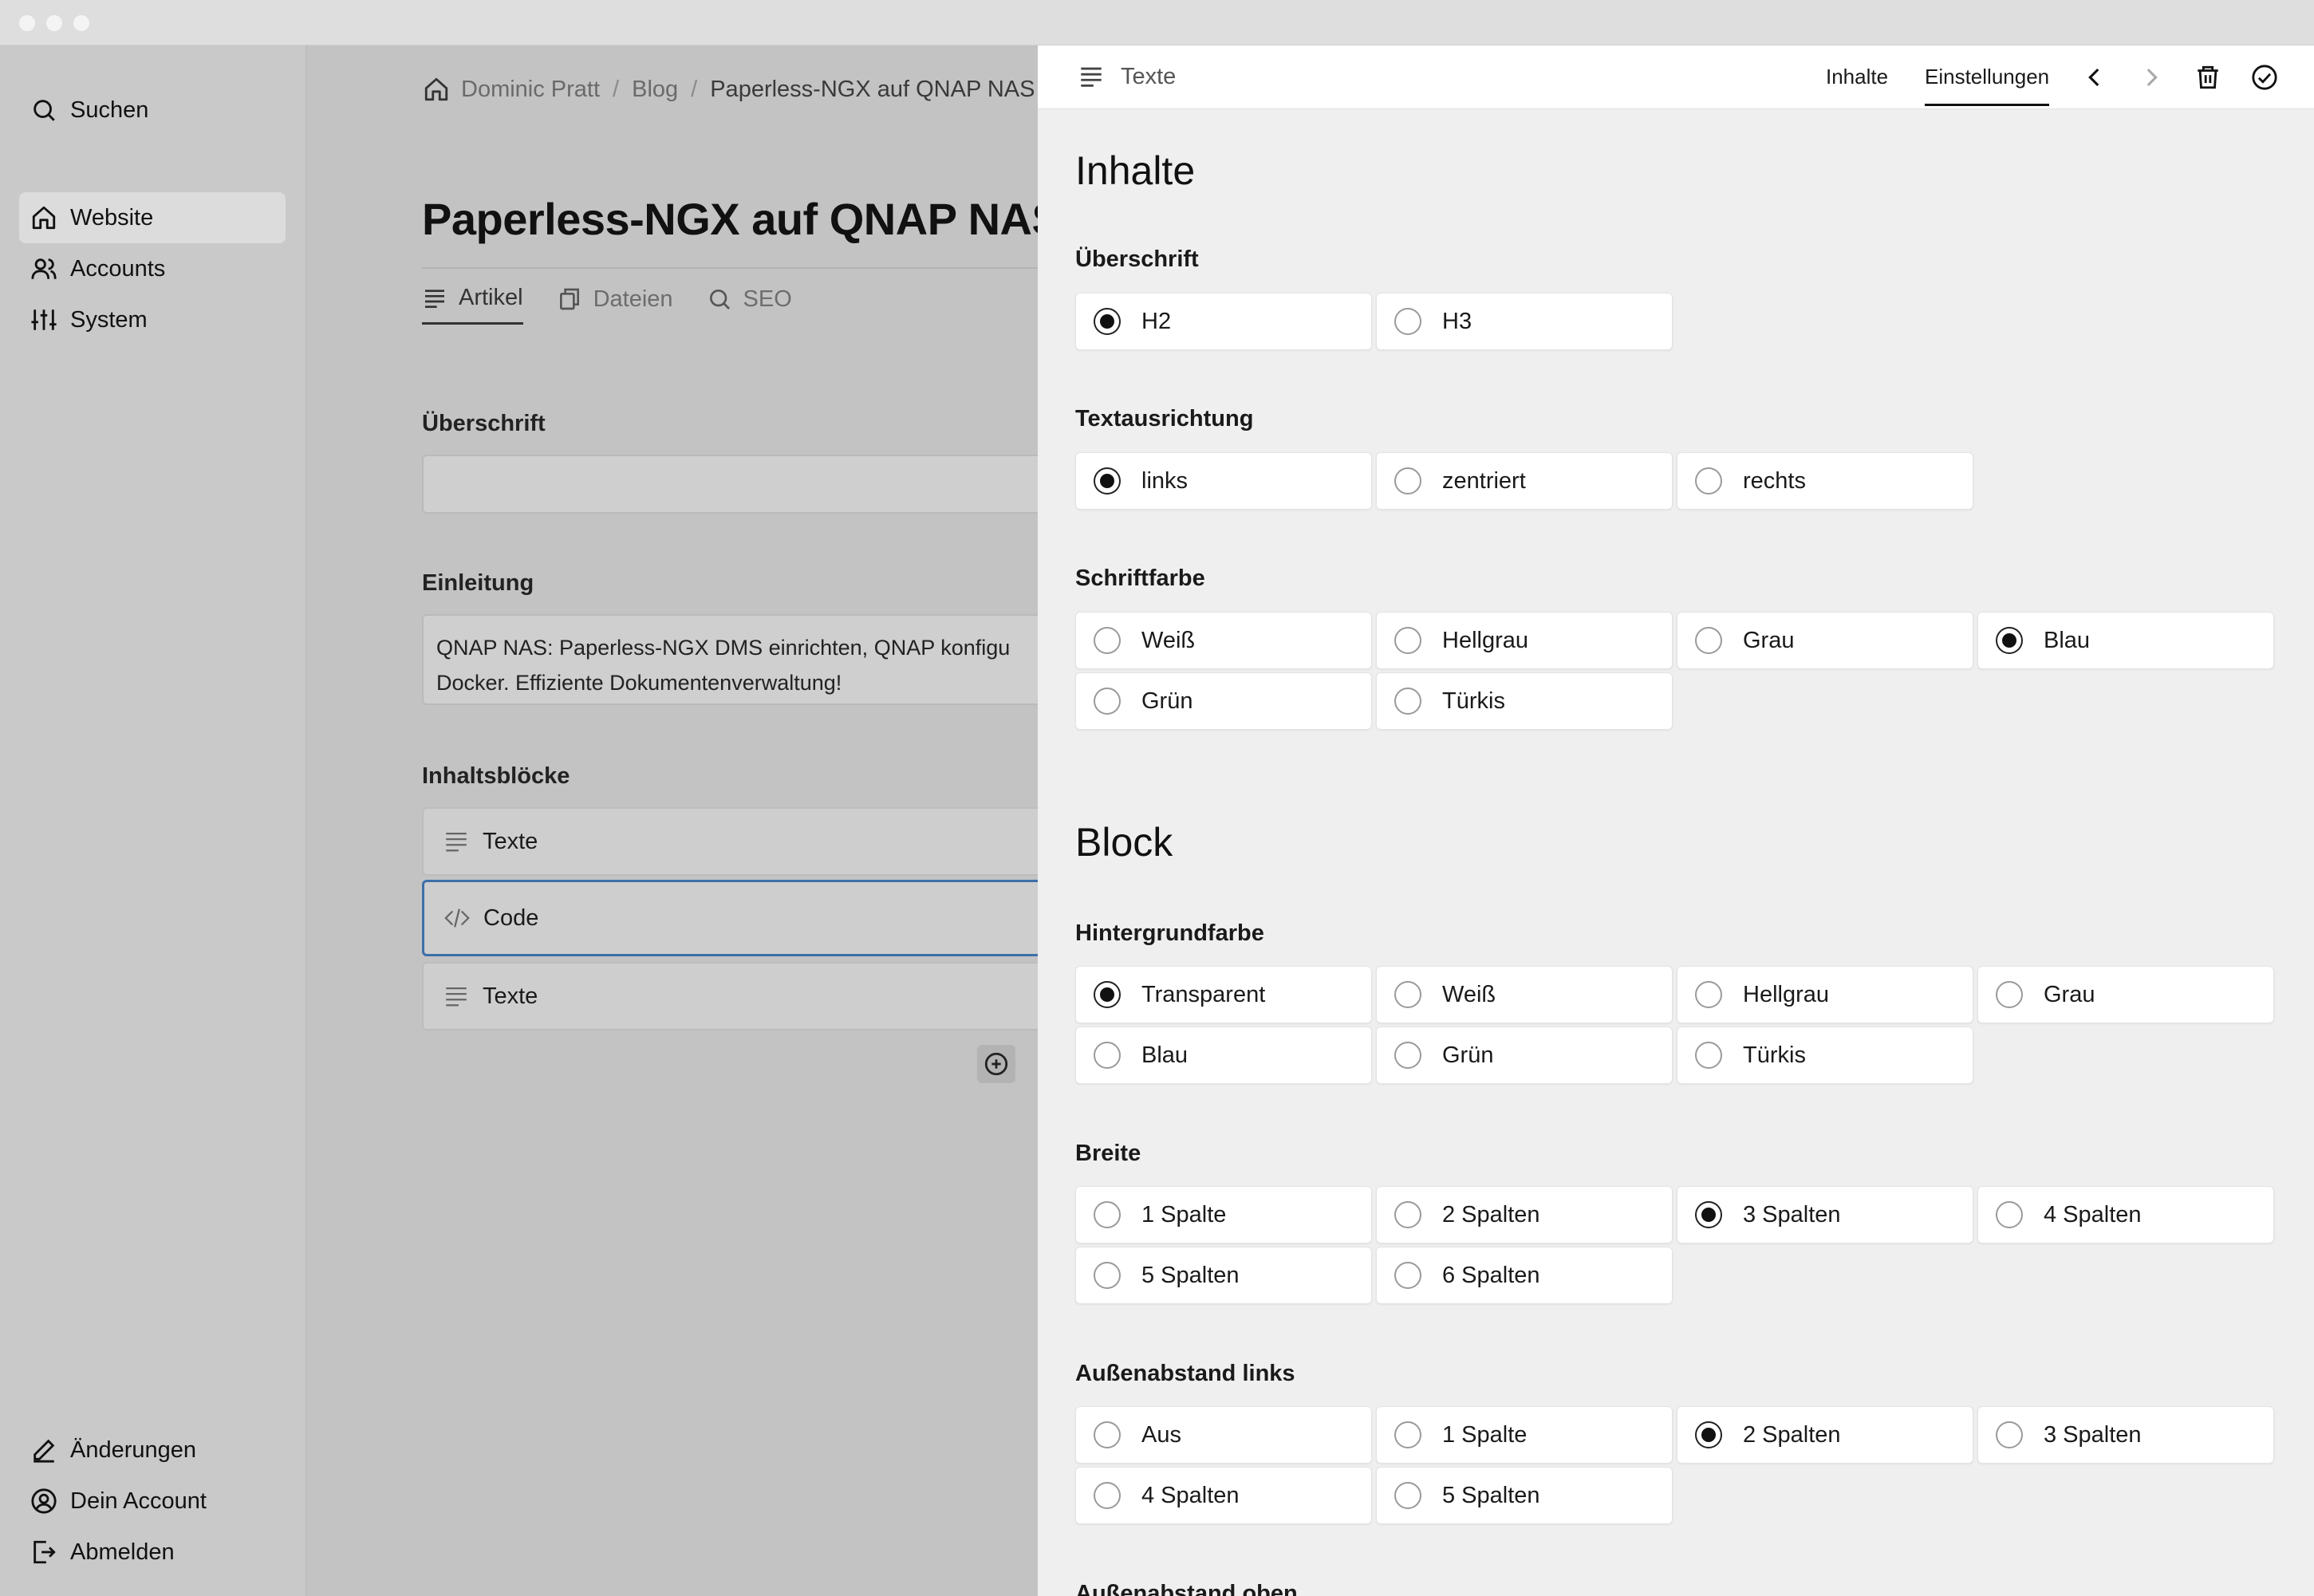 This screenshot has height=1596, width=2314. Describe the element at coordinates (1491, 1214) in the screenshot. I see `option-label: 2 Spalten` at that location.